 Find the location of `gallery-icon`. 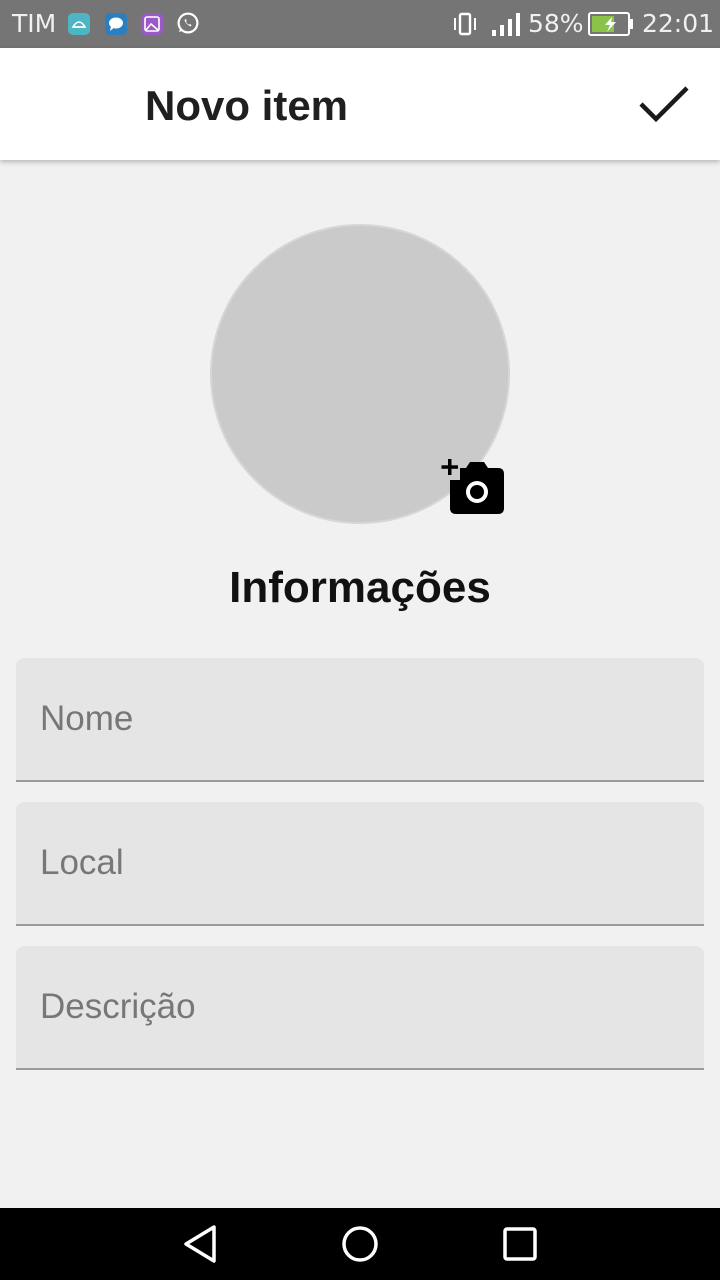

gallery-icon is located at coordinates (152, 24).